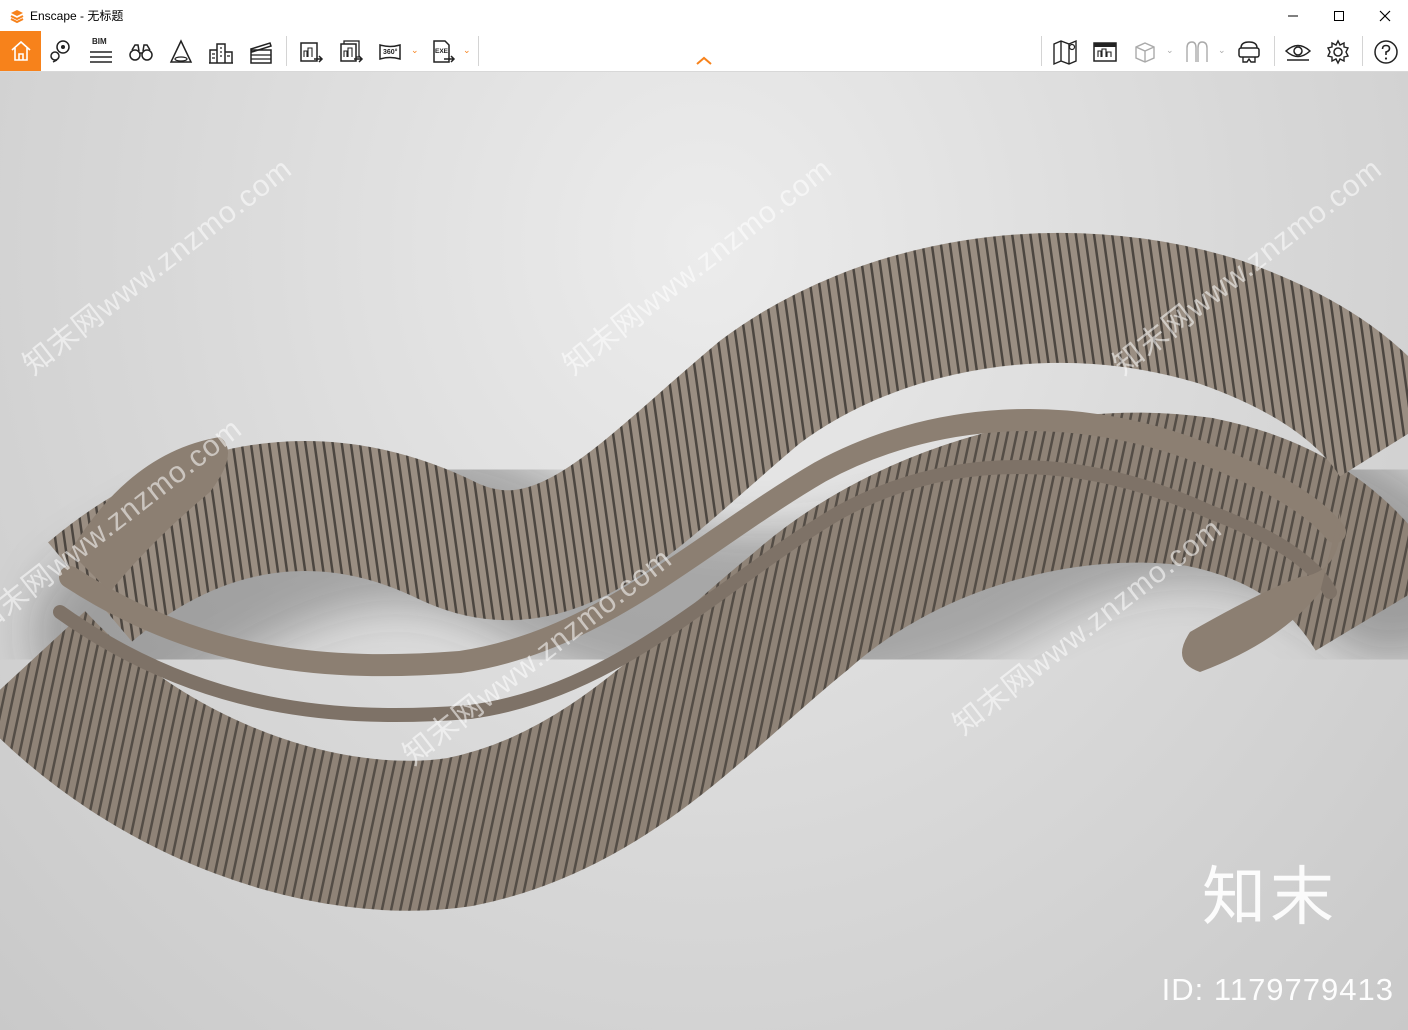  What do you see at coordinates (704, 15) in the screenshot?
I see `title-bar: Enscape - 无标题` at bounding box center [704, 15].